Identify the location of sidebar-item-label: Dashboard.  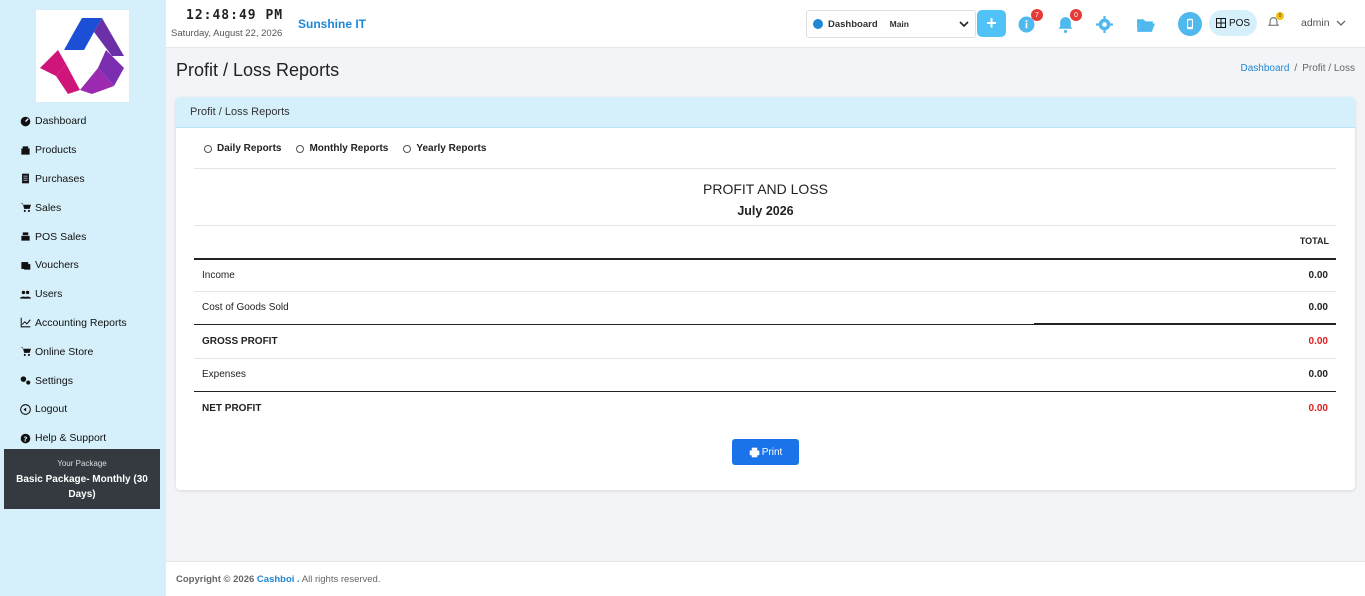
(61, 121).